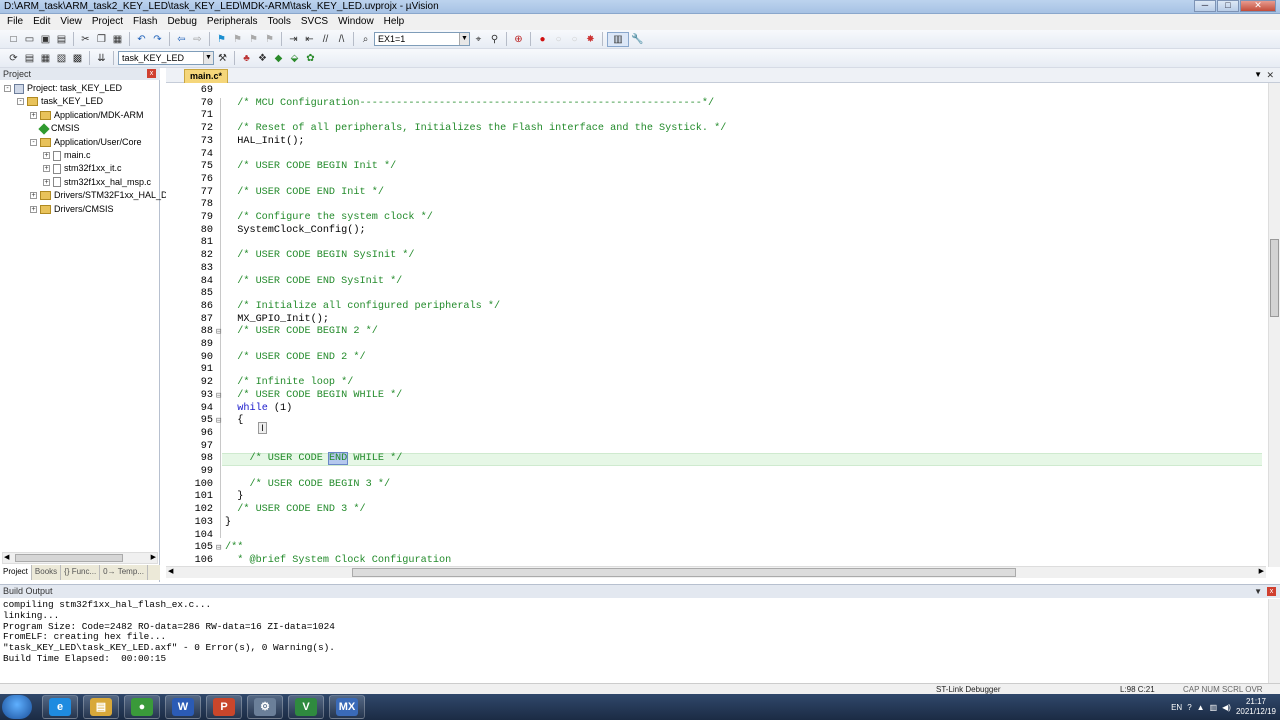 The width and height of the screenshot is (1280, 720). Describe the element at coordinates (309, 39) in the screenshot. I see `unindent-icon: ⇤` at that location.